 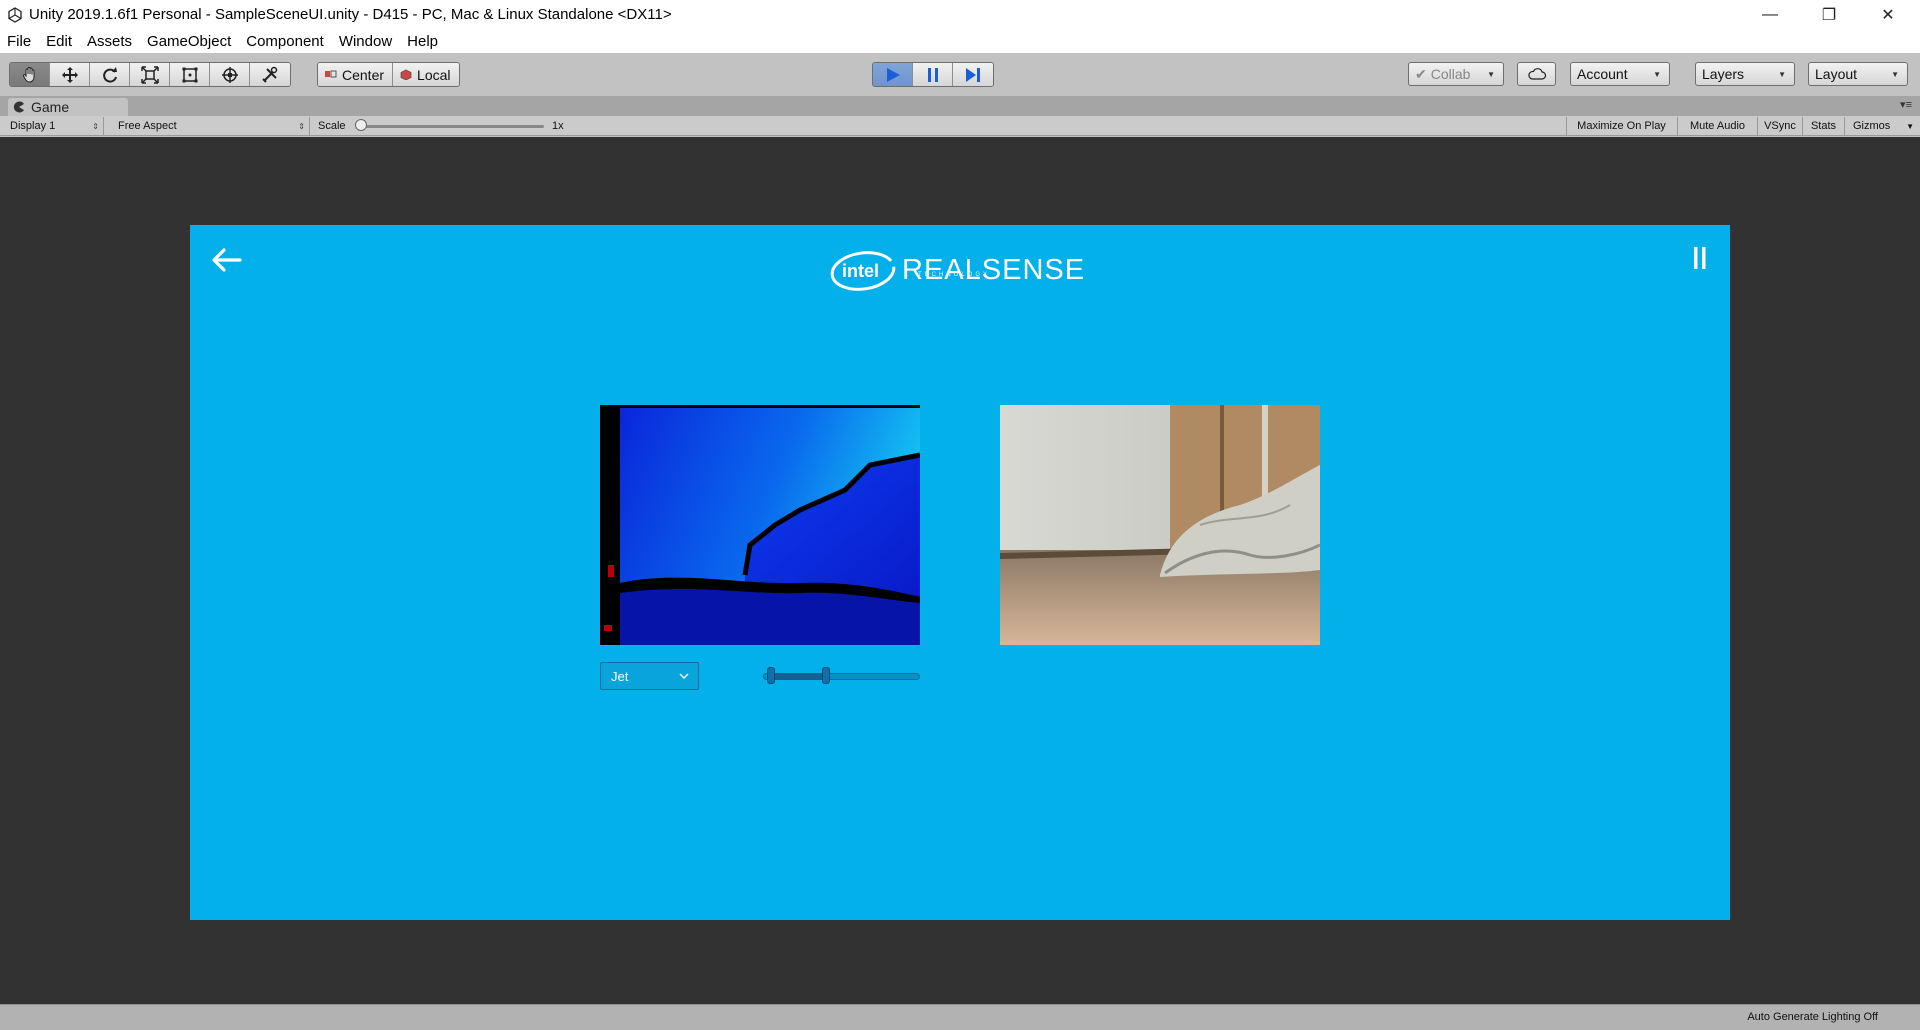 What do you see at coordinates (332, 126) in the screenshot?
I see `scale-label: Scale` at bounding box center [332, 126].